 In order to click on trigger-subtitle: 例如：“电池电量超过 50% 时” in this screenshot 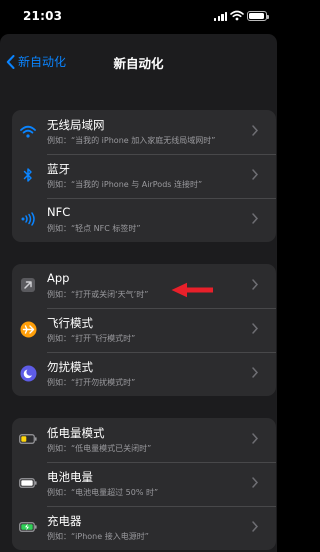, I will do `click(103, 492)`.